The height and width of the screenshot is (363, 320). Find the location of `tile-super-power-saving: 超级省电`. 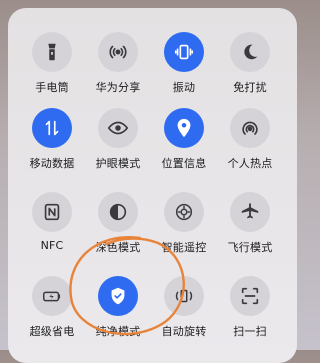

tile-super-power-saving: 超级省电 is located at coordinates (52, 311).